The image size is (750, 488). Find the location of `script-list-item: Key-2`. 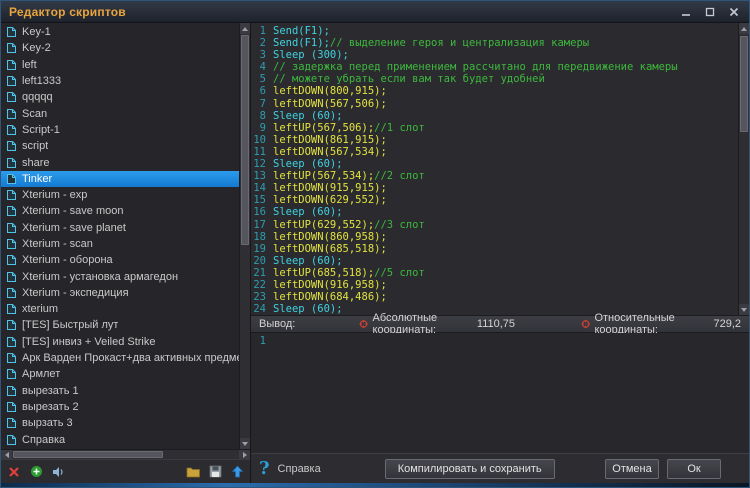

script-list-item: Key-2 is located at coordinates (120, 48).